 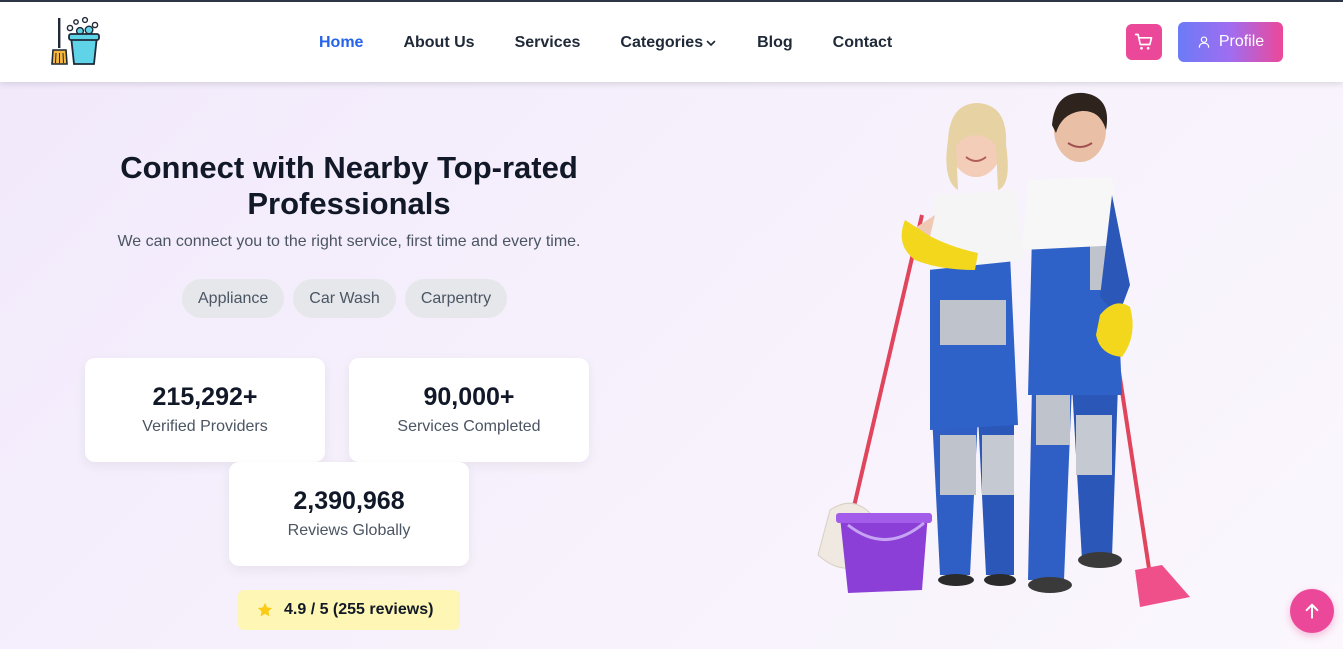 I want to click on nav-contact: Contact, so click(x=863, y=43).